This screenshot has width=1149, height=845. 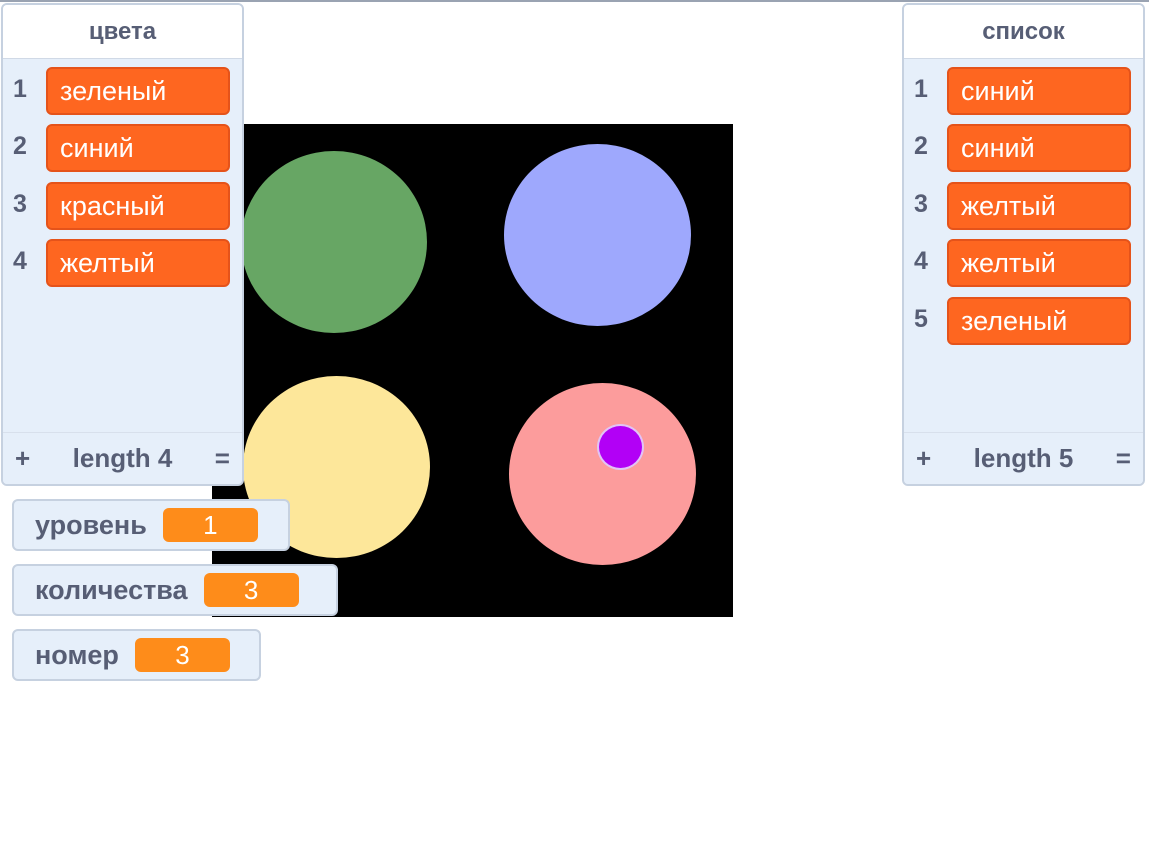 I want to click on variable-name: номер, so click(x=77, y=654).